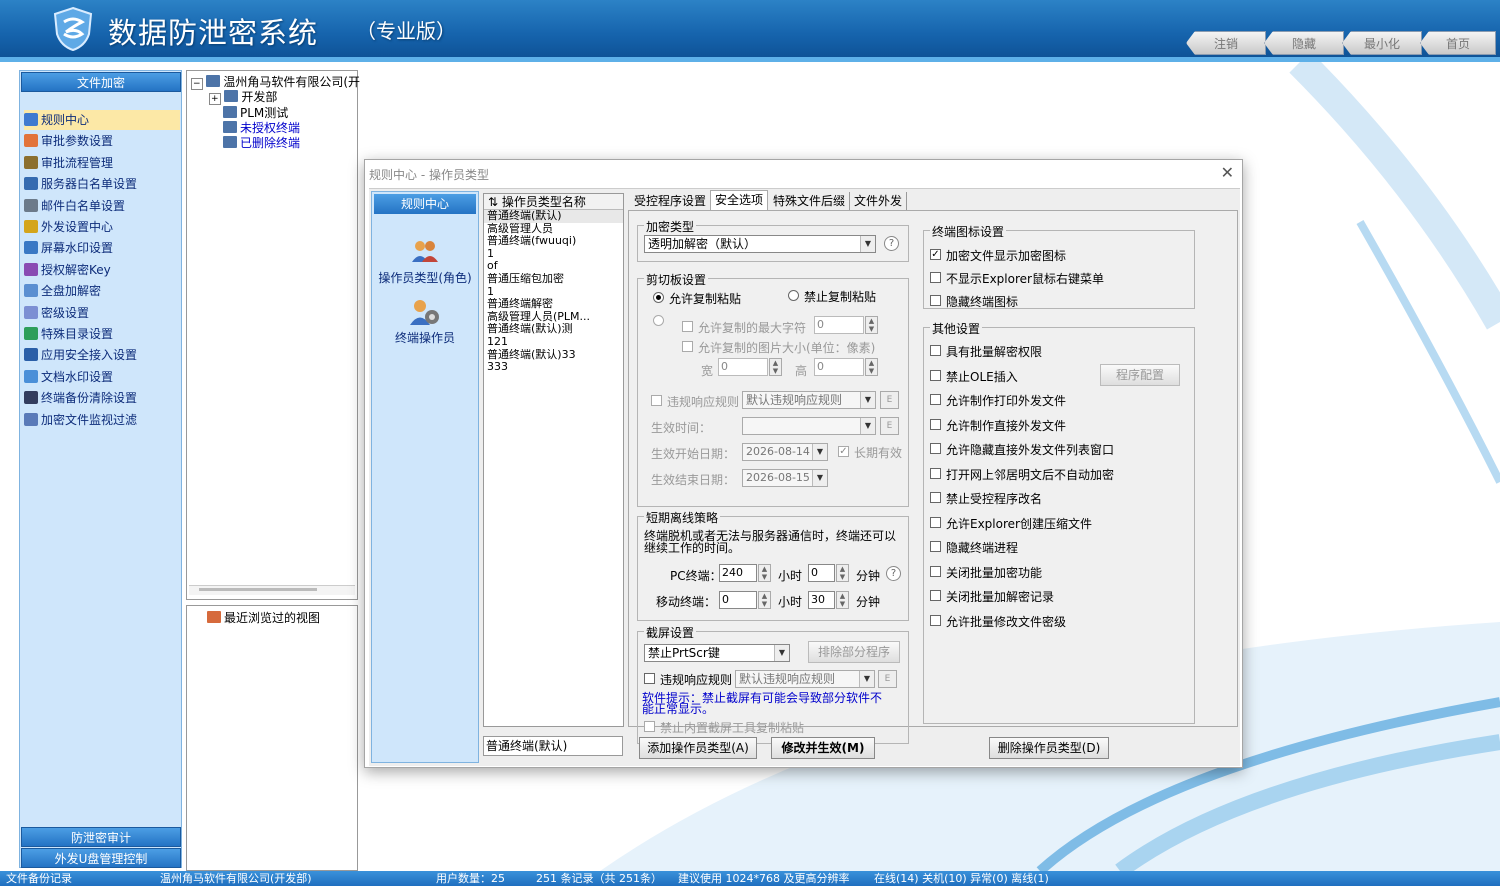 The height and width of the screenshot is (886, 1500). Describe the element at coordinates (101, 858) in the screenshot. I see `sidebar-header-usb: 外发U盘管理控制` at that location.